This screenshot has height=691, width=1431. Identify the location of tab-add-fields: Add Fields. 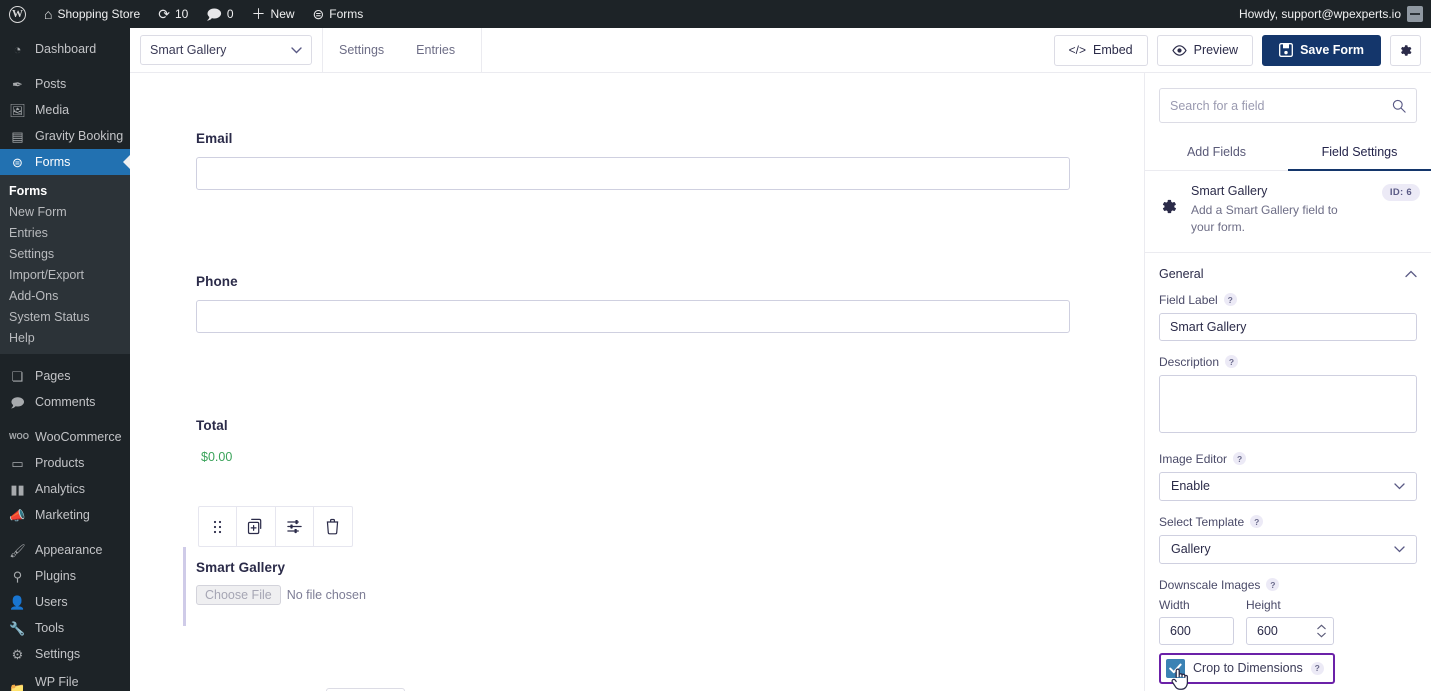
(1216, 153).